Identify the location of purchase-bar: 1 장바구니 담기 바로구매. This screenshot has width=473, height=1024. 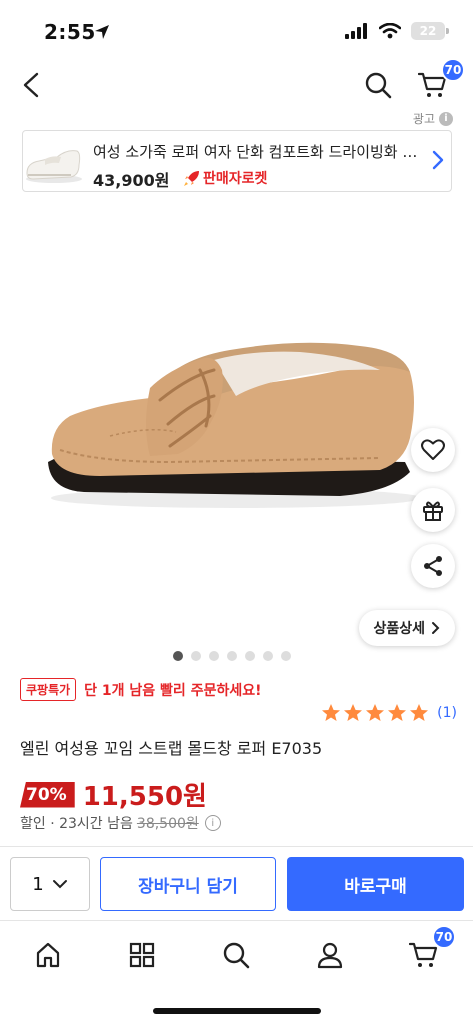
(236, 883).